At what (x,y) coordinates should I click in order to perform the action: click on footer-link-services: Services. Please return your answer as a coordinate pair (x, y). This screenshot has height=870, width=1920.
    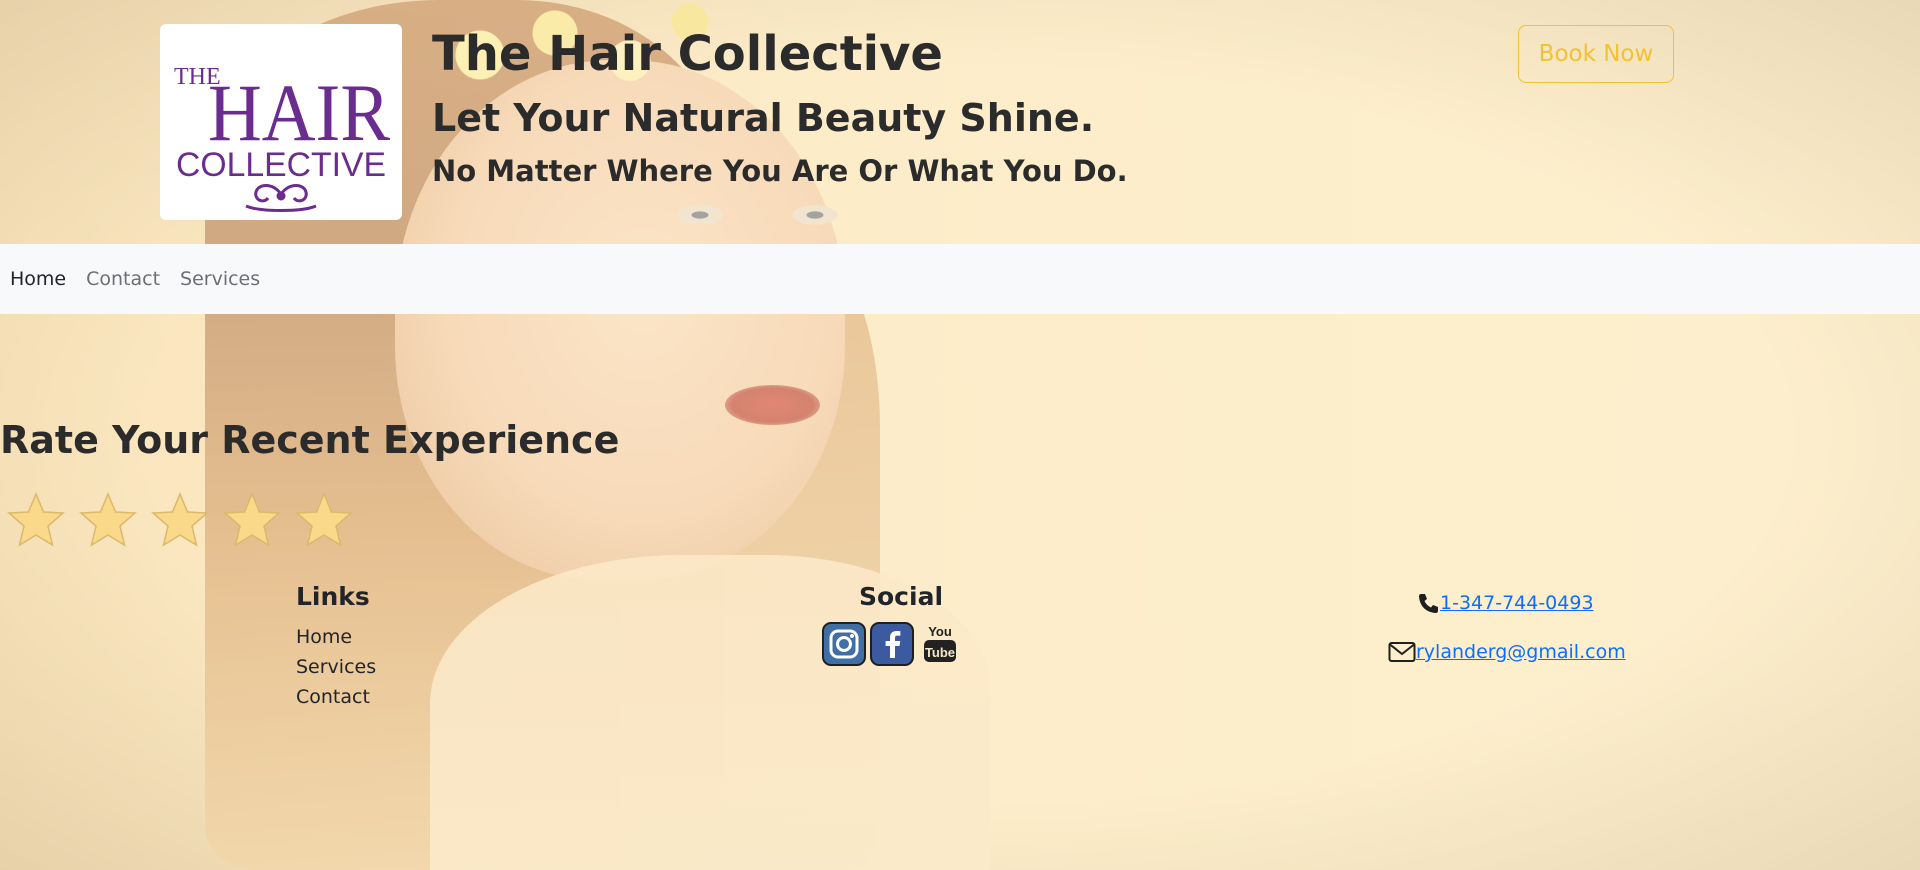
    Looking at the image, I should click on (336, 667).